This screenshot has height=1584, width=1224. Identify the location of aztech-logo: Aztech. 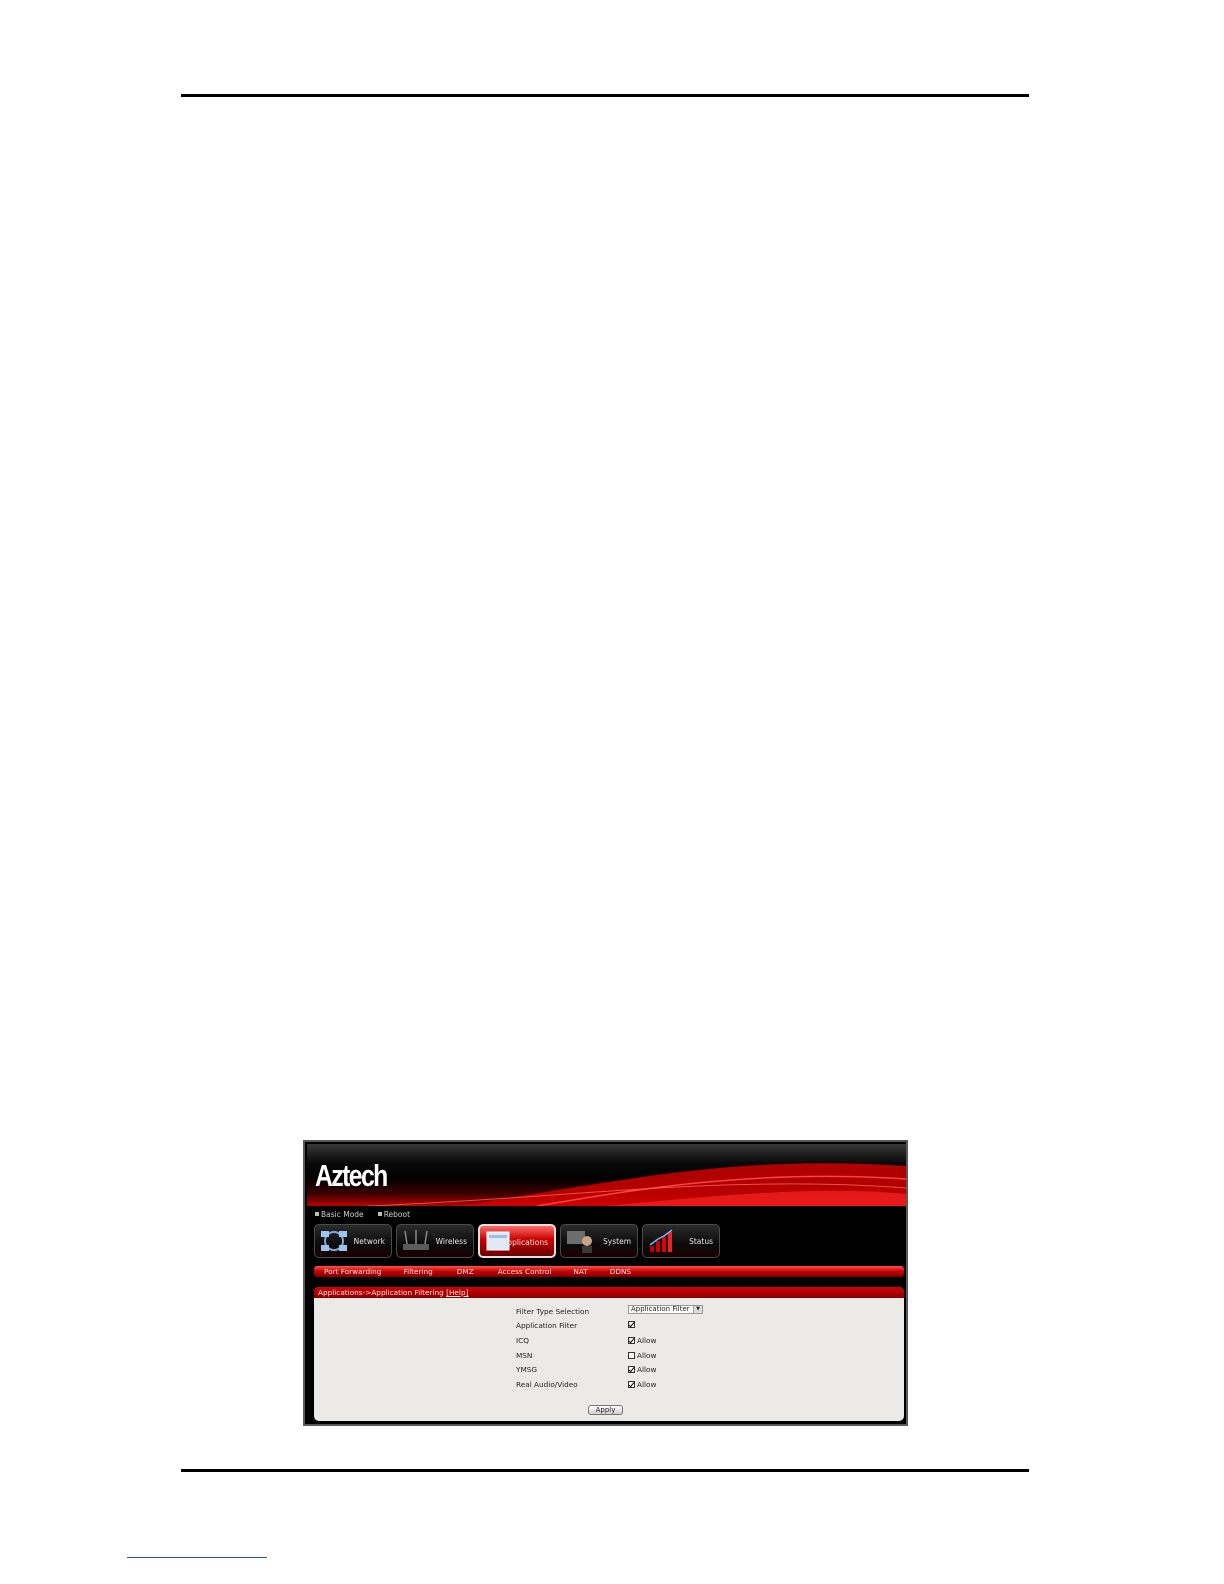
(351, 1175).